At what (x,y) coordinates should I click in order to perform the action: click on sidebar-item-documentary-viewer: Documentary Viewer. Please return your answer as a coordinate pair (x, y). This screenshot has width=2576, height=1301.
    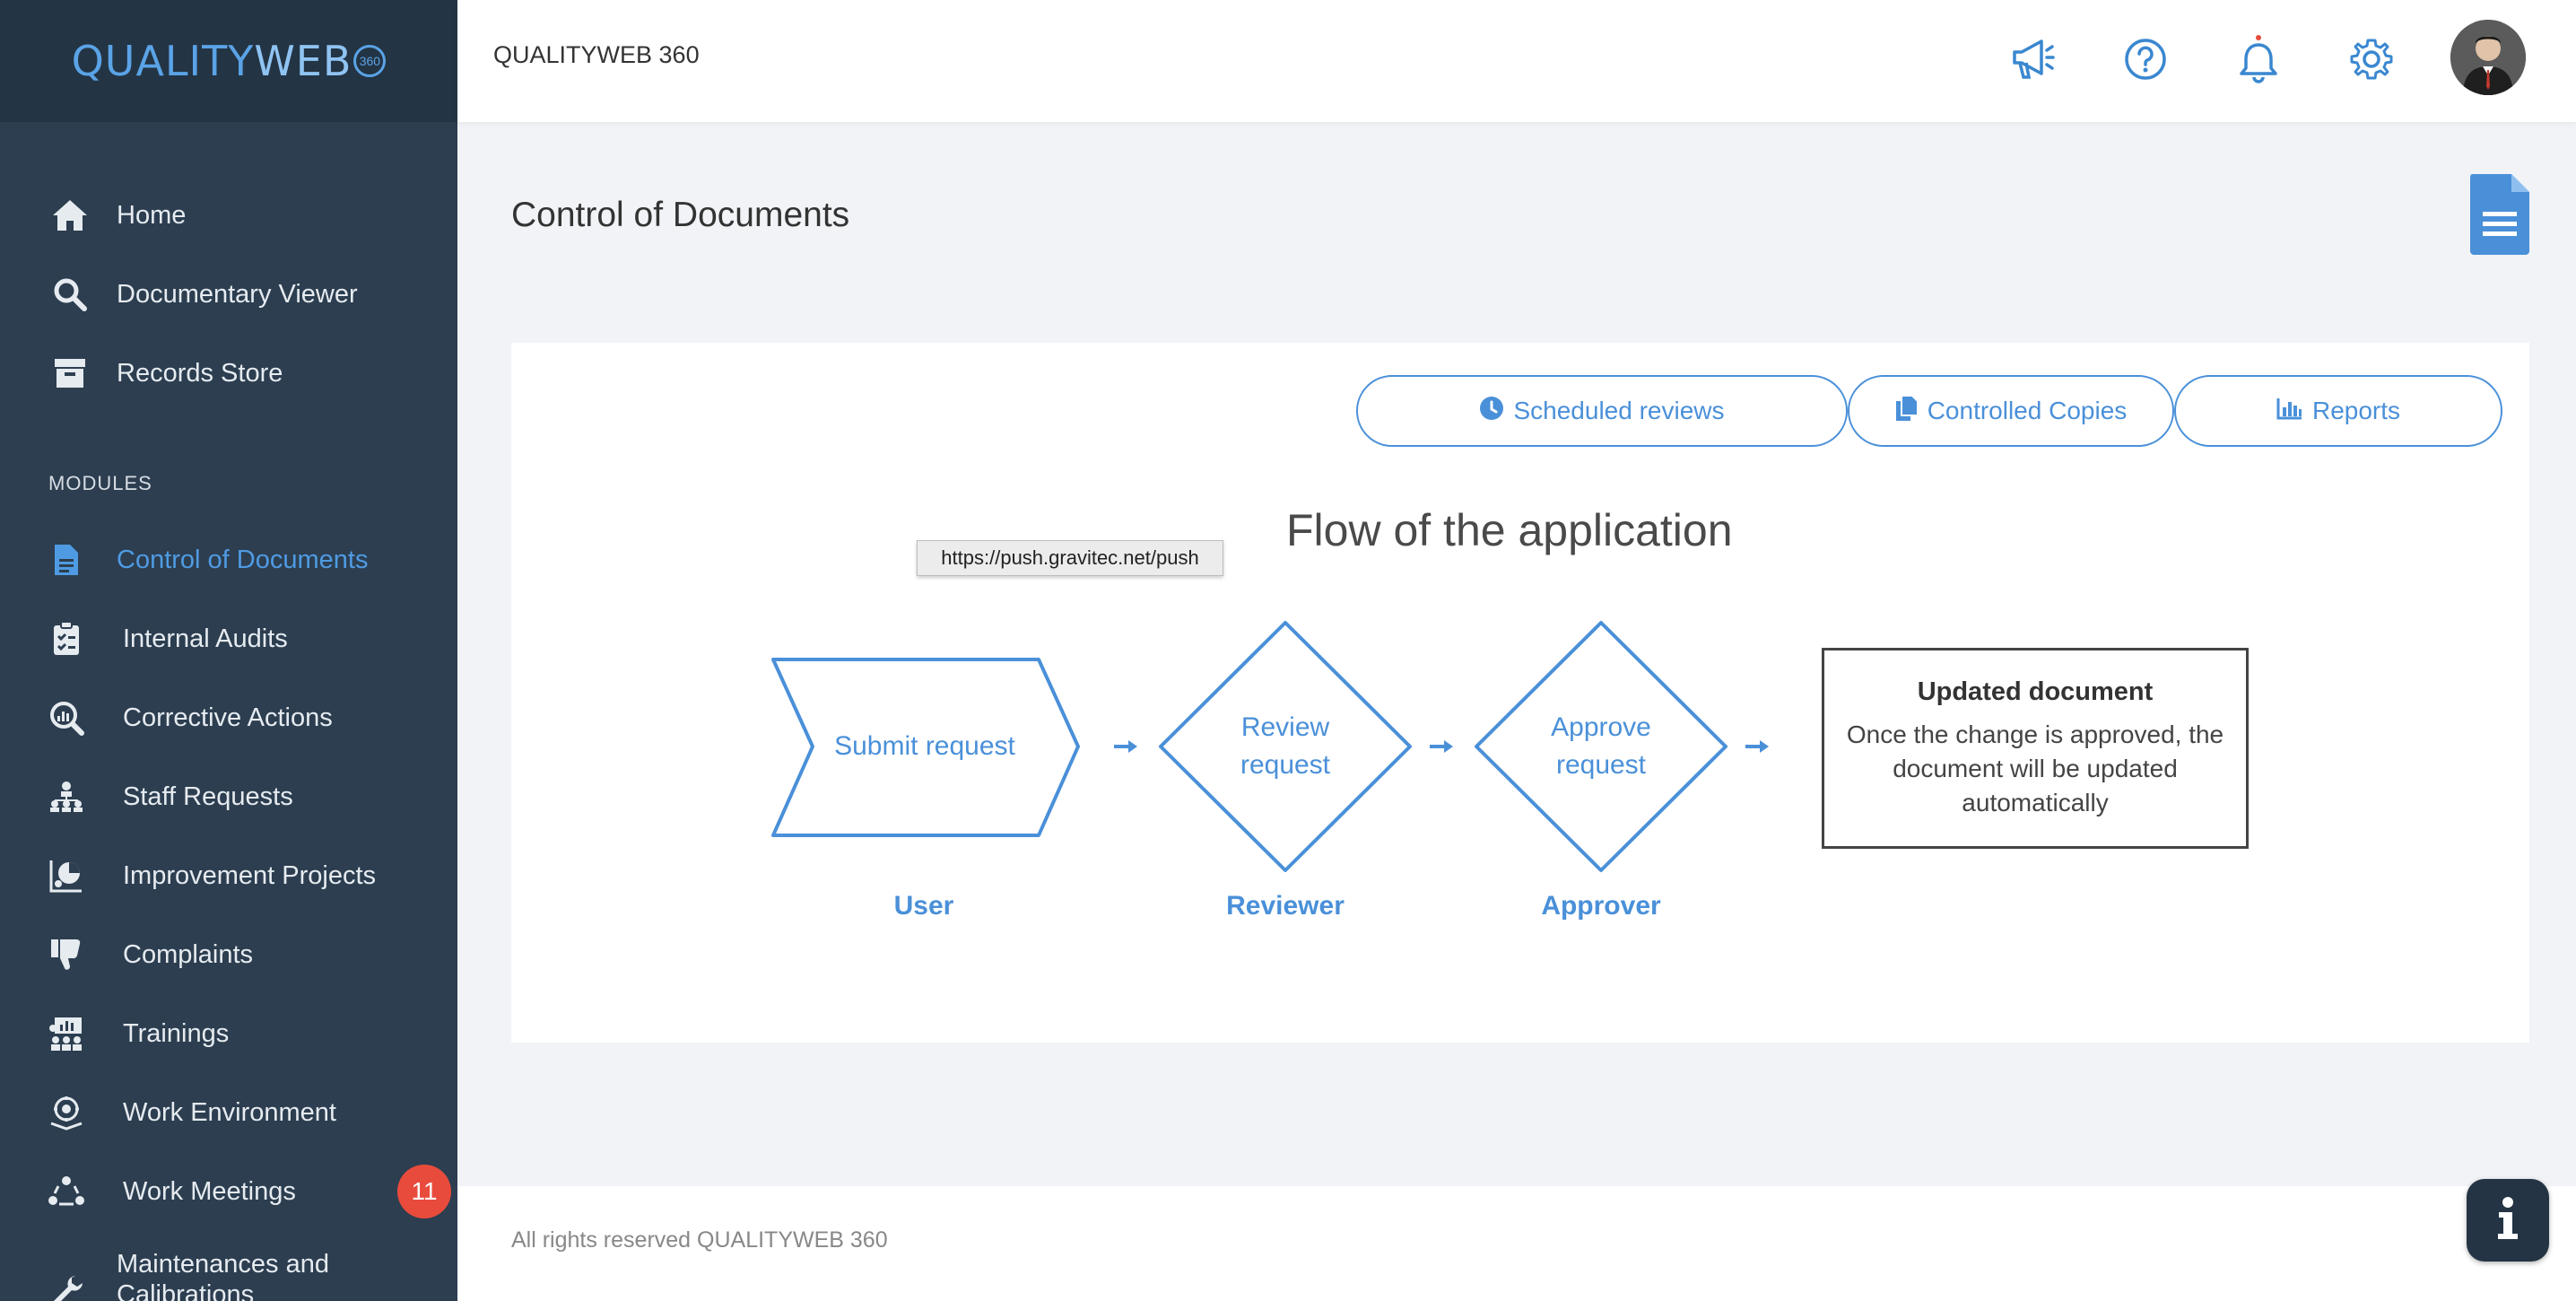
    Looking at the image, I should click on (228, 294).